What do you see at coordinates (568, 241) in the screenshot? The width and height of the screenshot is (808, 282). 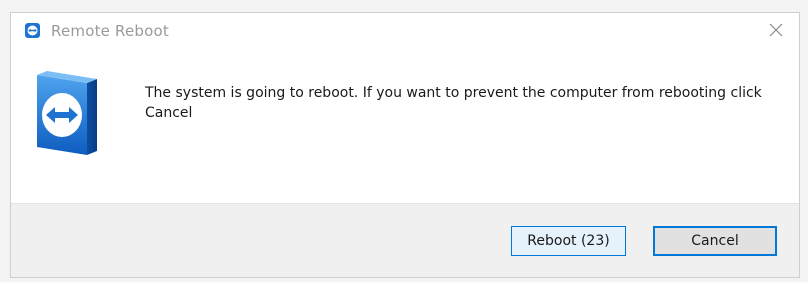 I see `reboot-button: Reboot (23)` at bounding box center [568, 241].